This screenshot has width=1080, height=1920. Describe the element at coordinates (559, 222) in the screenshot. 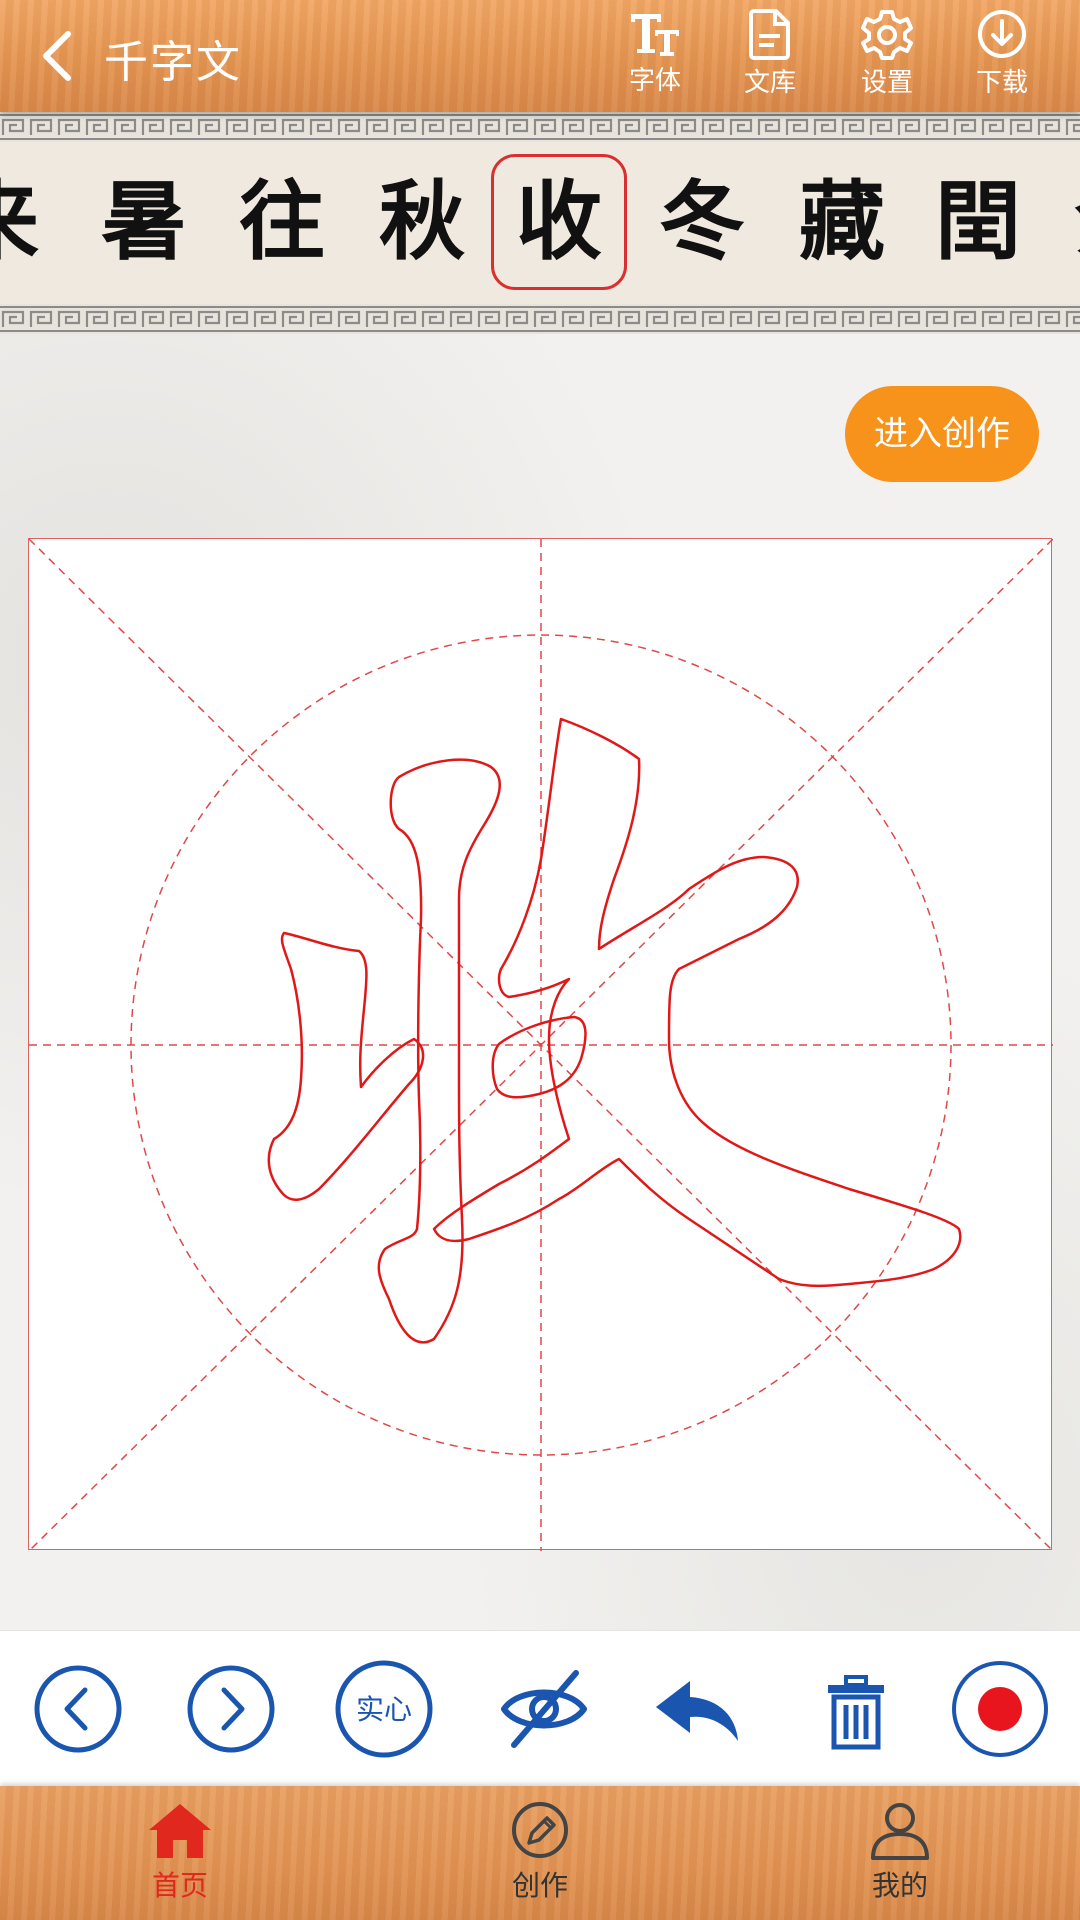

I see `character-item-selected: 收` at that location.